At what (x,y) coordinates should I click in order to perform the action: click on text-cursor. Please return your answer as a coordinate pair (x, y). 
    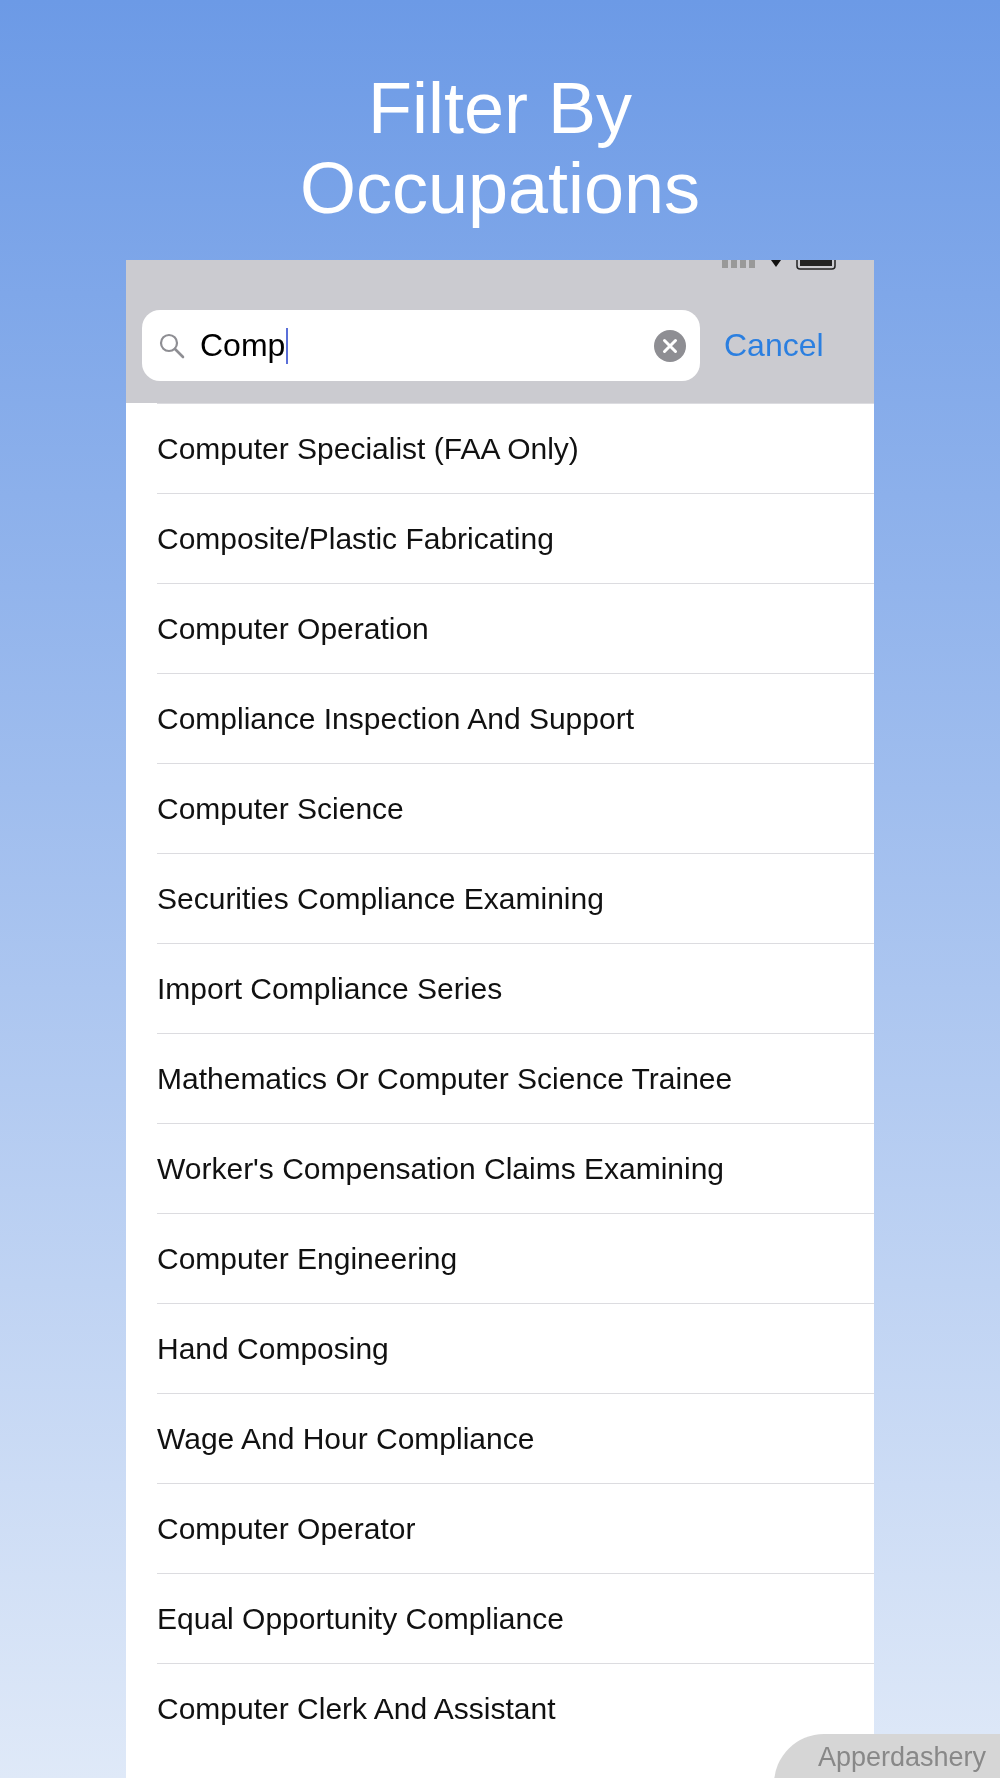
    Looking at the image, I should click on (287, 345).